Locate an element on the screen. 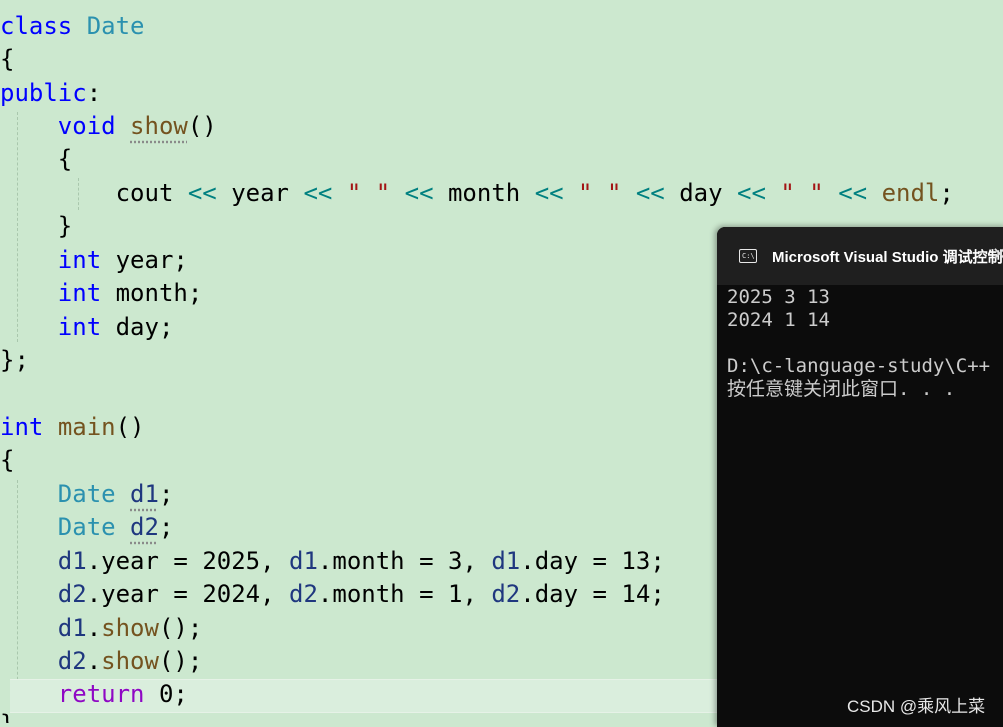 The width and height of the screenshot is (1003, 727). code-line-20: d2.show(); is located at coordinates (101, 661).